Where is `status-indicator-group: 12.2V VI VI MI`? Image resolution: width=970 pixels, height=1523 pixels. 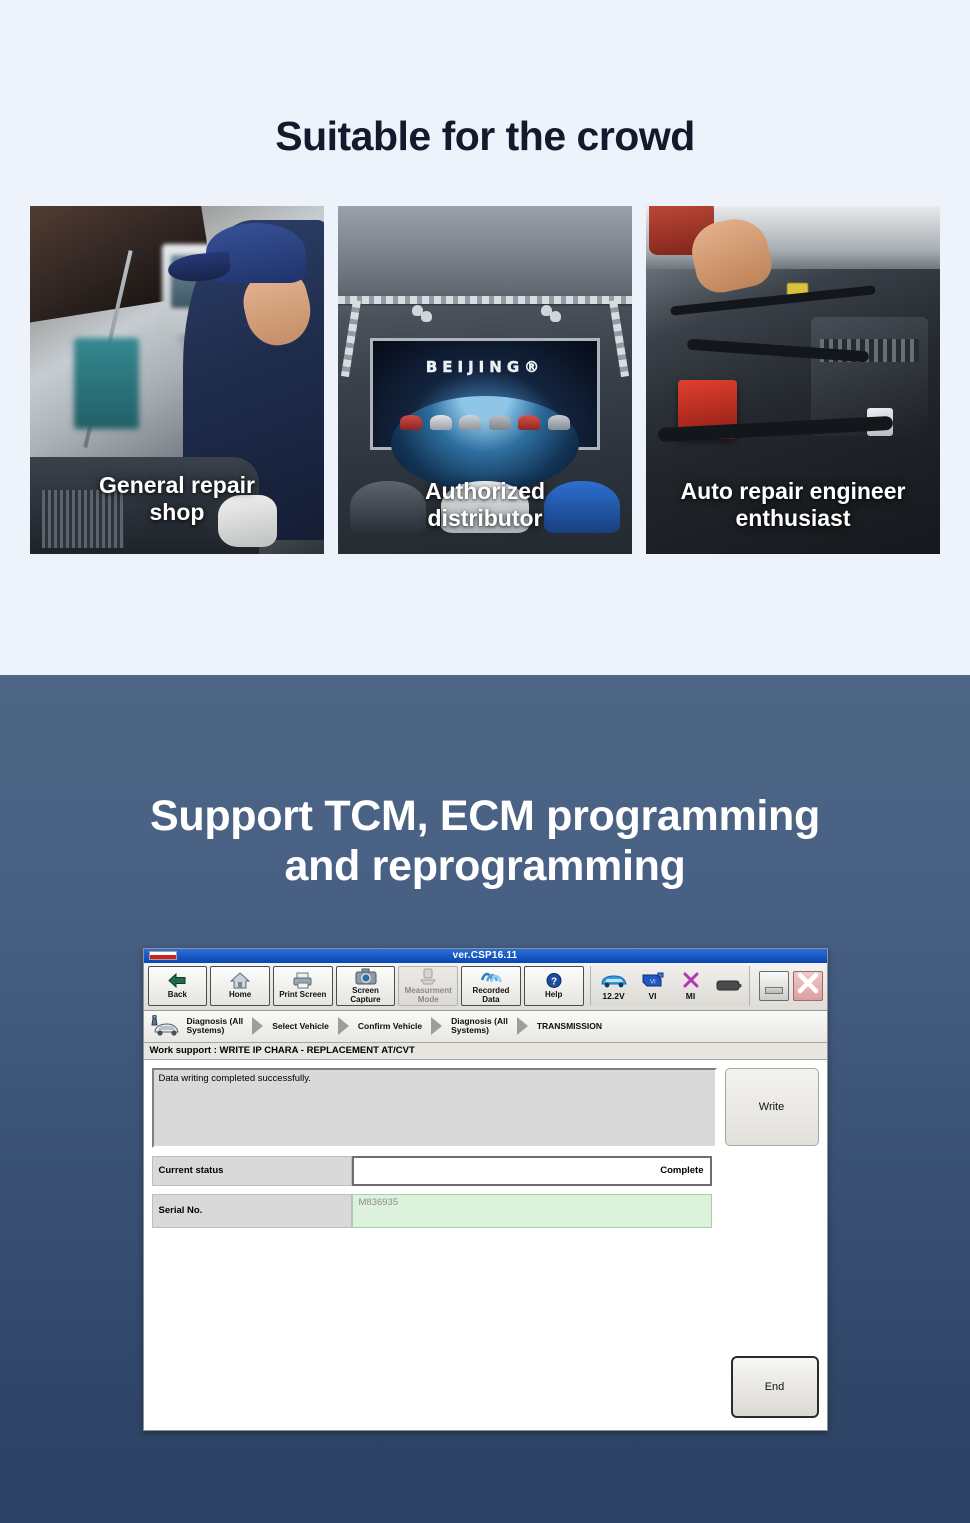
status-indicator-group: 12.2V VI VI MI is located at coordinates (669, 985).